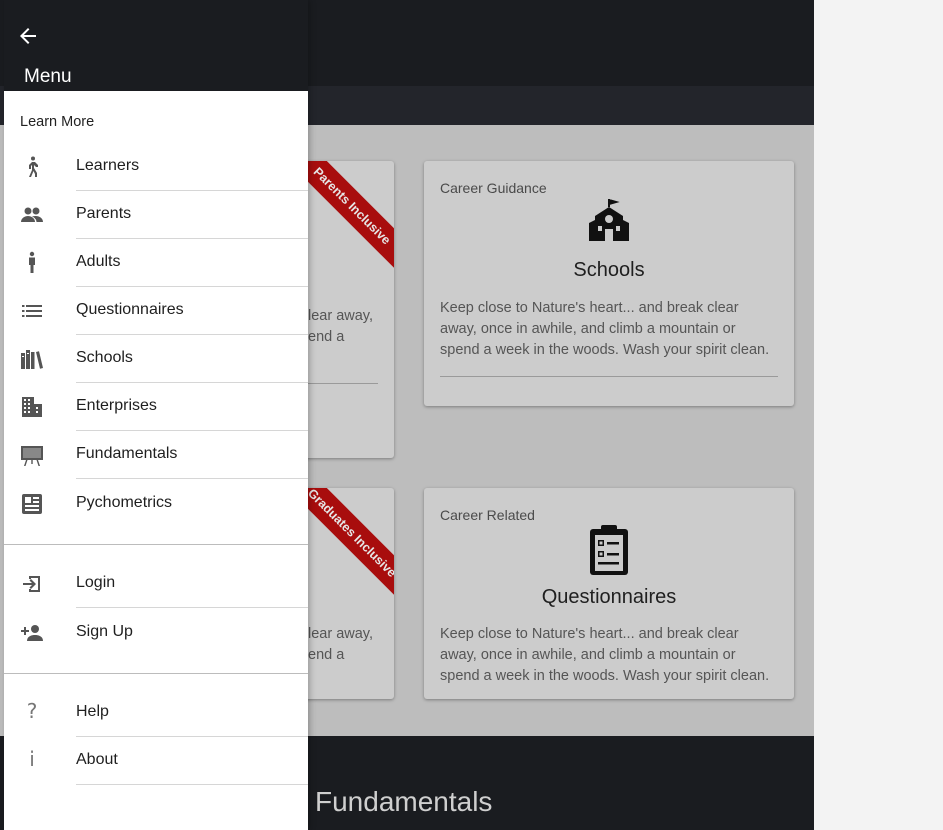  I want to click on nav-item-label: Adults, so click(98, 261).